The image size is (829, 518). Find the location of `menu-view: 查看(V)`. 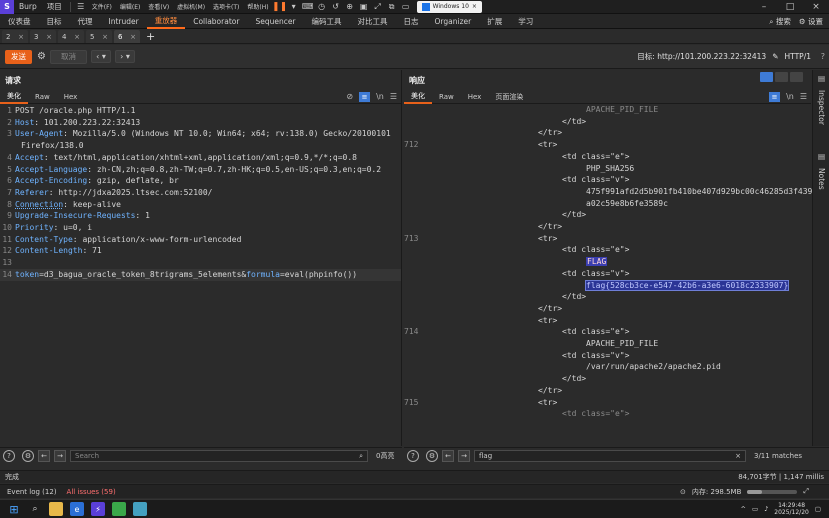

menu-view: 查看(V) is located at coordinates (158, 6).